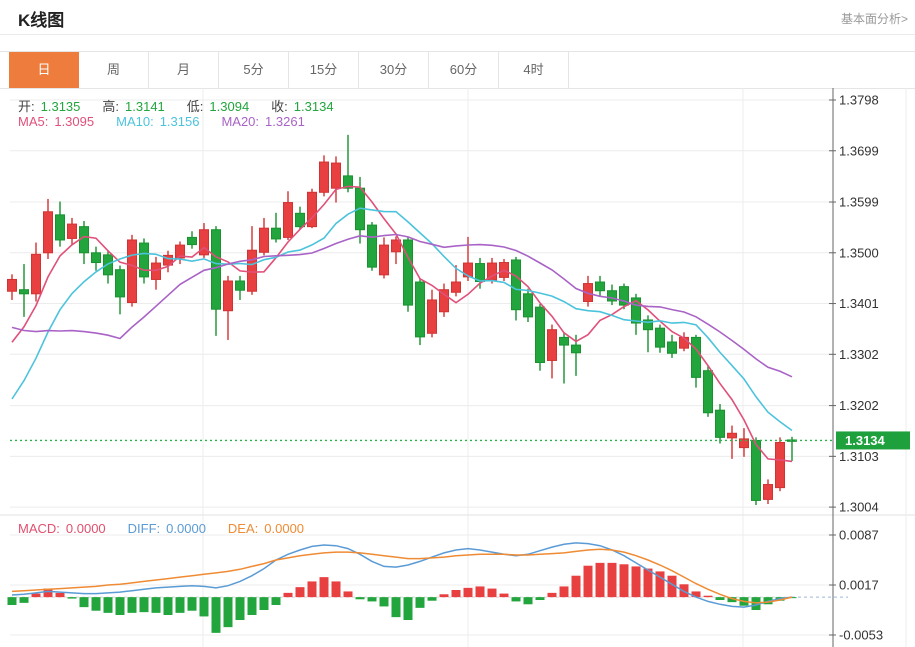 The width and height of the screenshot is (915, 647). I want to click on title-divider, so click(457, 34).